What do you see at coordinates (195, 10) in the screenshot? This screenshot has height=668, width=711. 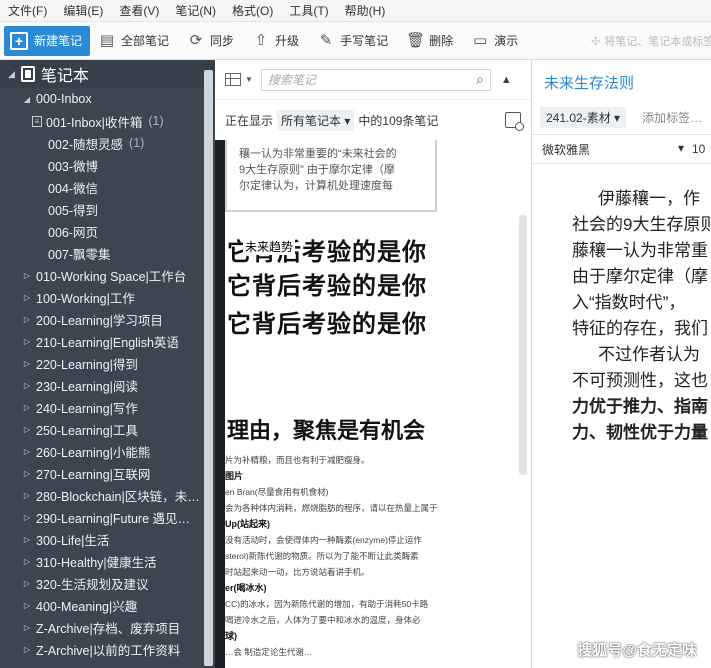 I see `menu-note: 笔记(N)` at bounding box center [195, 10].